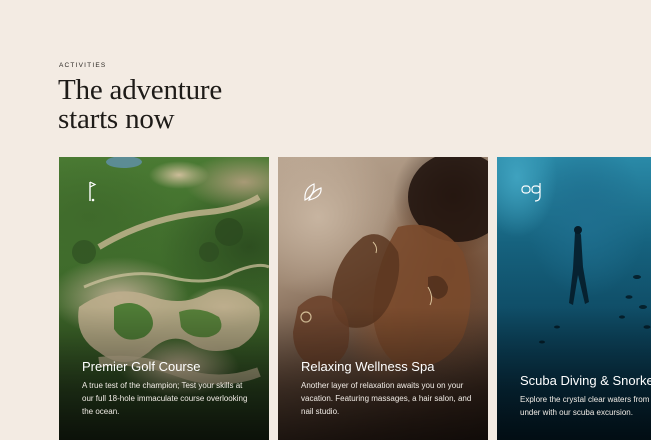 The image size is (651, 440). Describe the element at coordinates (532, 192) in the screenshot. I see `diving-mask-icon` at that location.